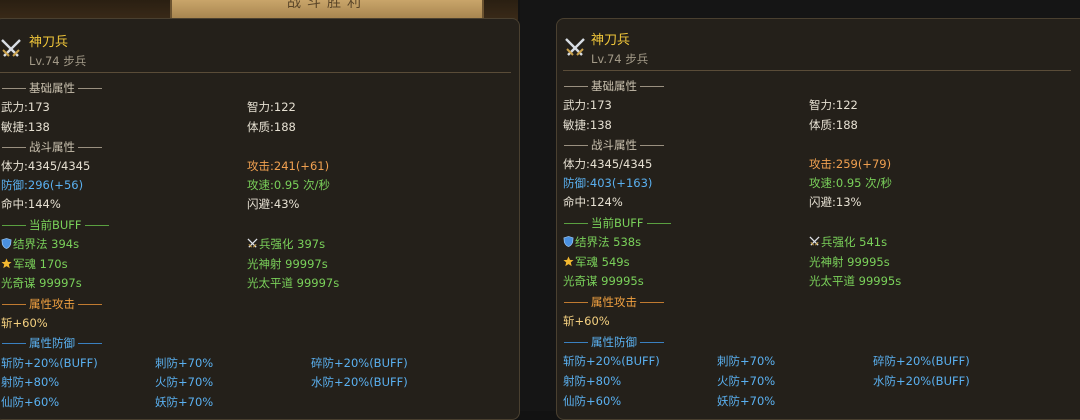  What do you see at coordinates (835, 202) in the screenshot?
I see `stat-dodge: 闪避:13%` at bounding box center [835, 202].